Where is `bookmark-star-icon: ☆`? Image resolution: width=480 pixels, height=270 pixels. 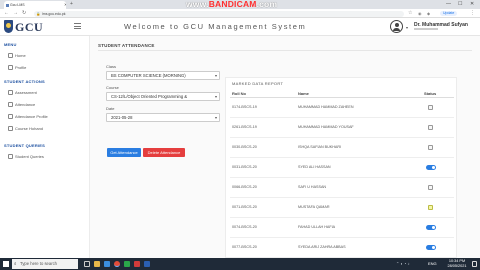
bookmark-star-icon: ☆ is located at coordinates (410, 13).